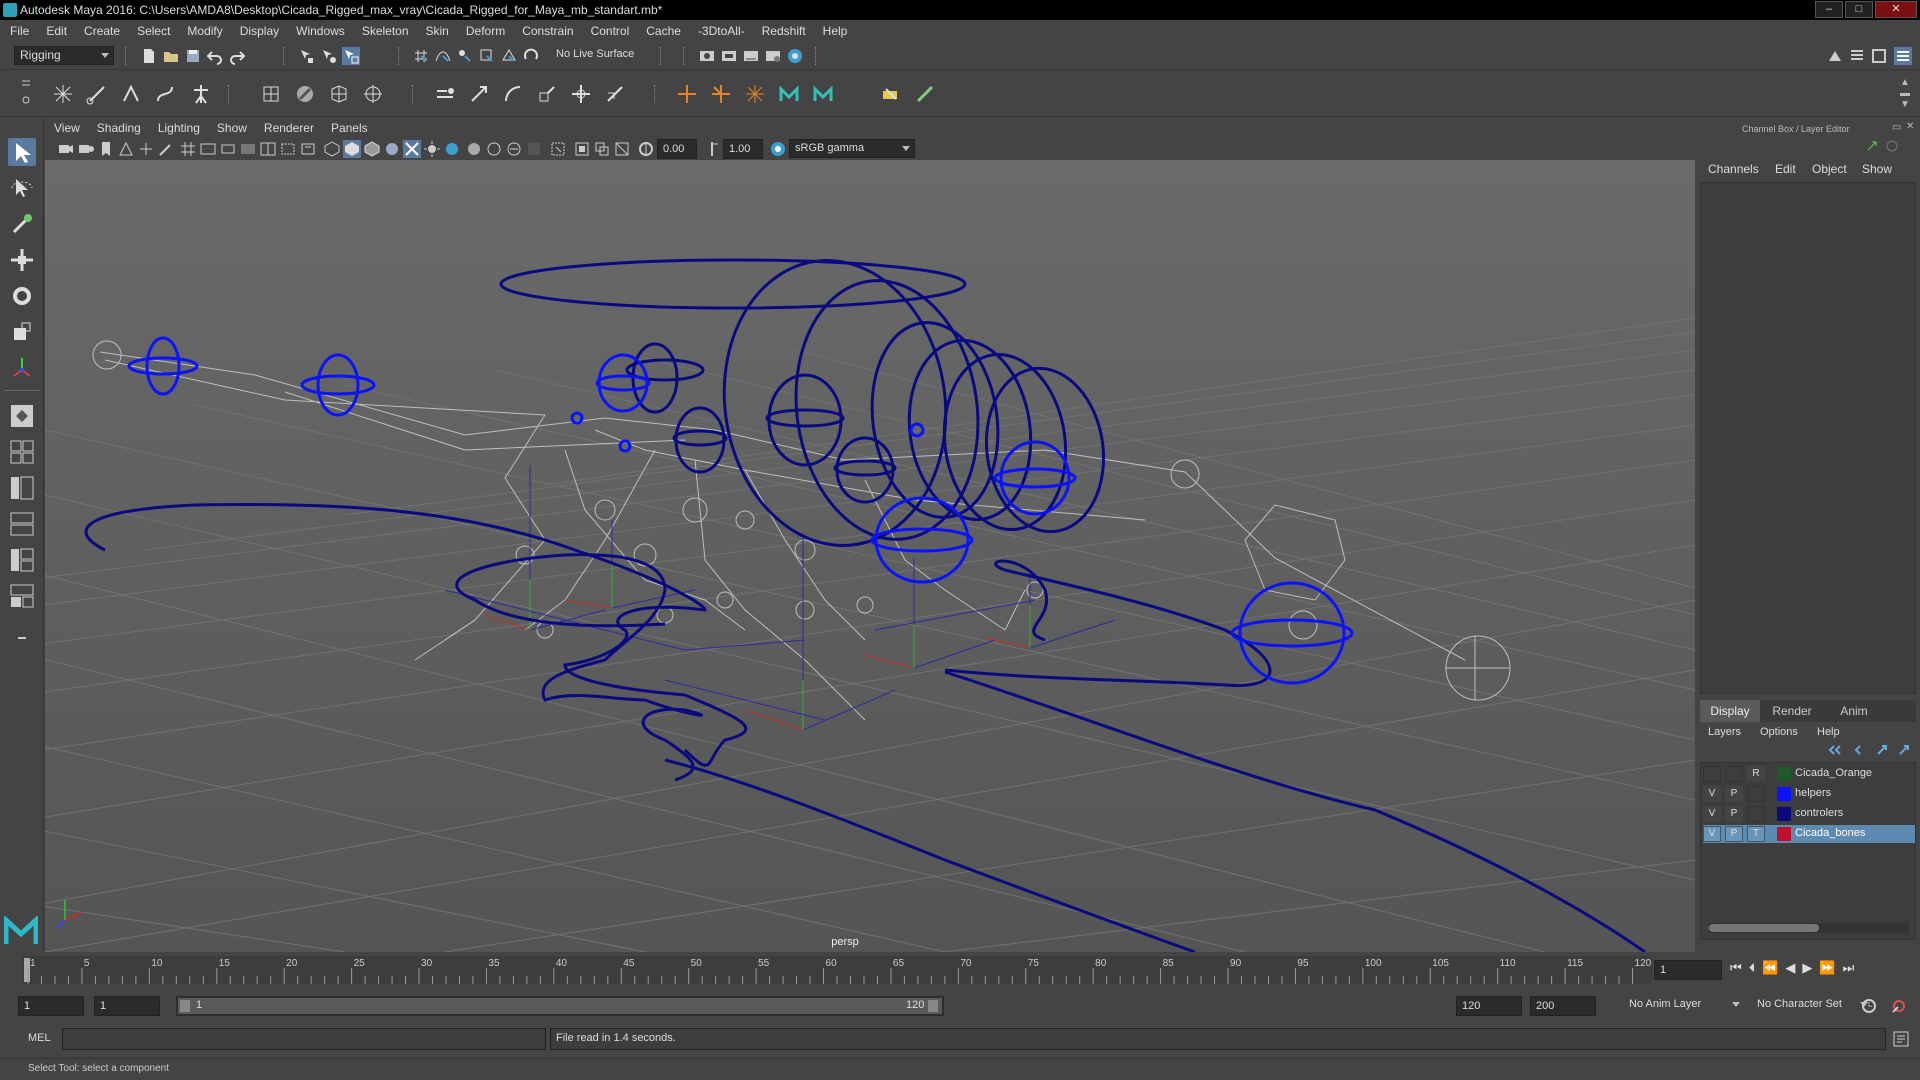  I want to click on menu-control: Control, so click(610, 31).